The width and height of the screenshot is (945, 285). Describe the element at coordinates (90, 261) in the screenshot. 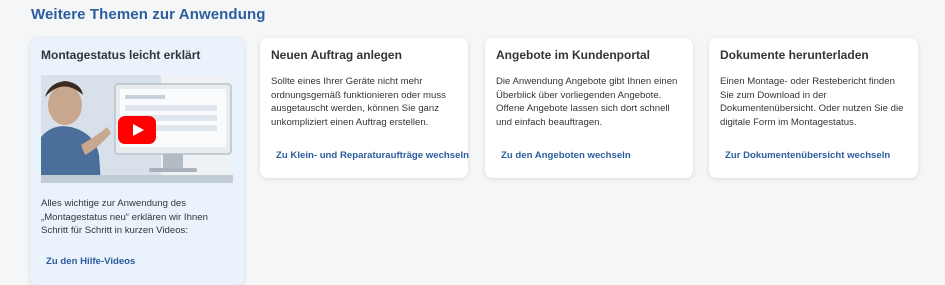

I see `hilfe-videos-link: Zu den Hilfe-Videos` at that location.